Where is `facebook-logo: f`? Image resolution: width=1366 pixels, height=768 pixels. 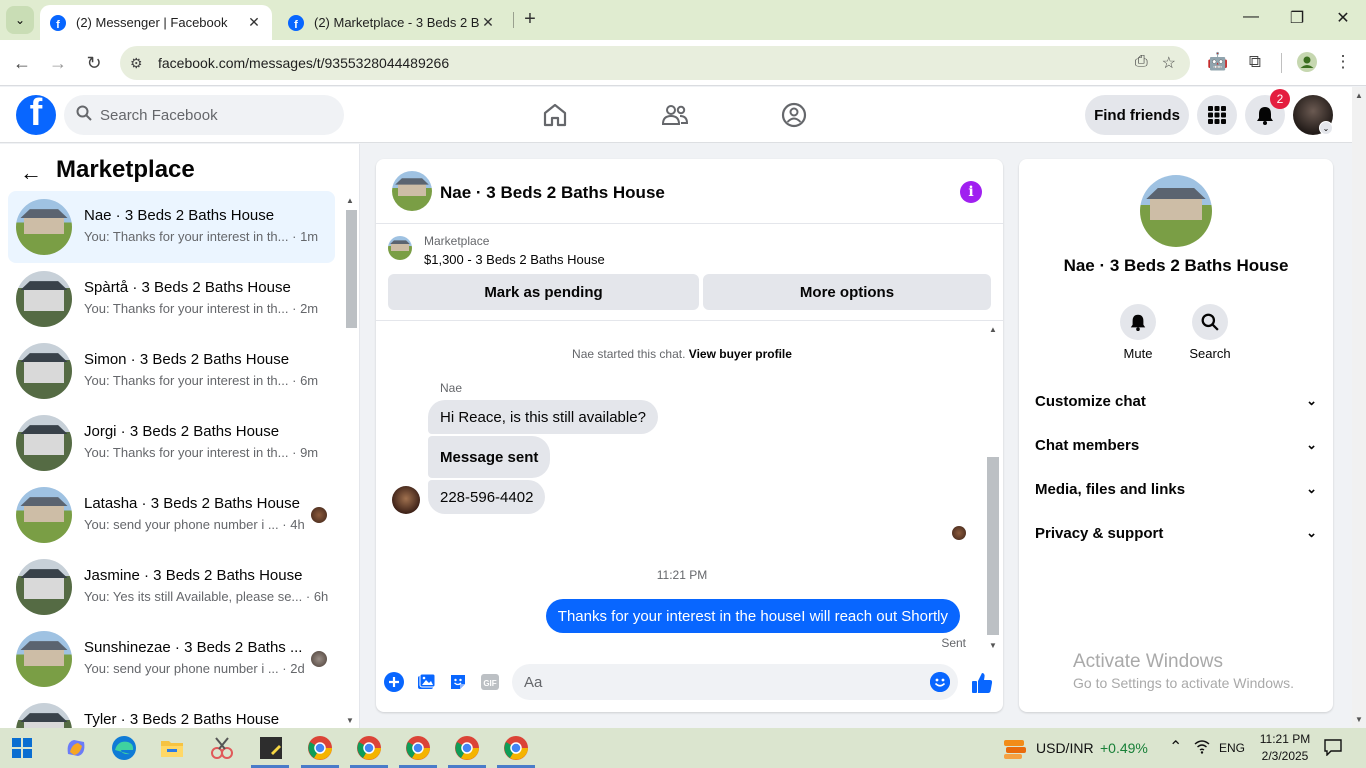
facebook-logo: f is located at coordinates (36, 115).